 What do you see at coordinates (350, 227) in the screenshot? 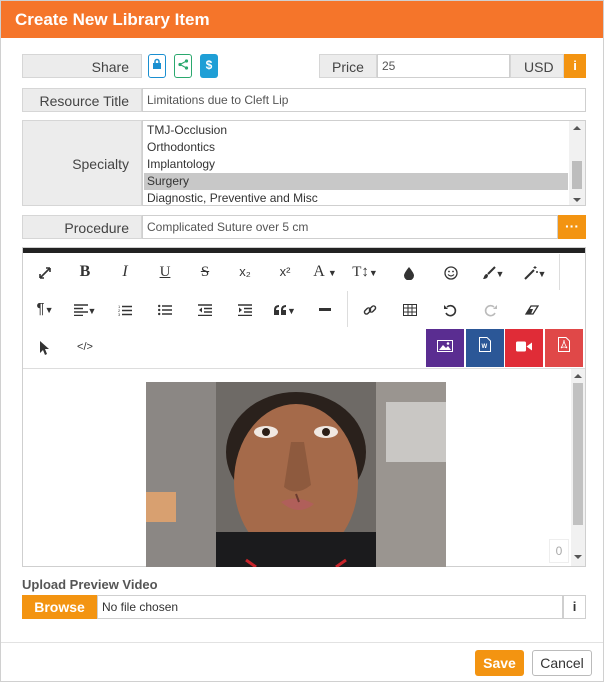
I see `procedure-input` at bounding box center [350, 227].